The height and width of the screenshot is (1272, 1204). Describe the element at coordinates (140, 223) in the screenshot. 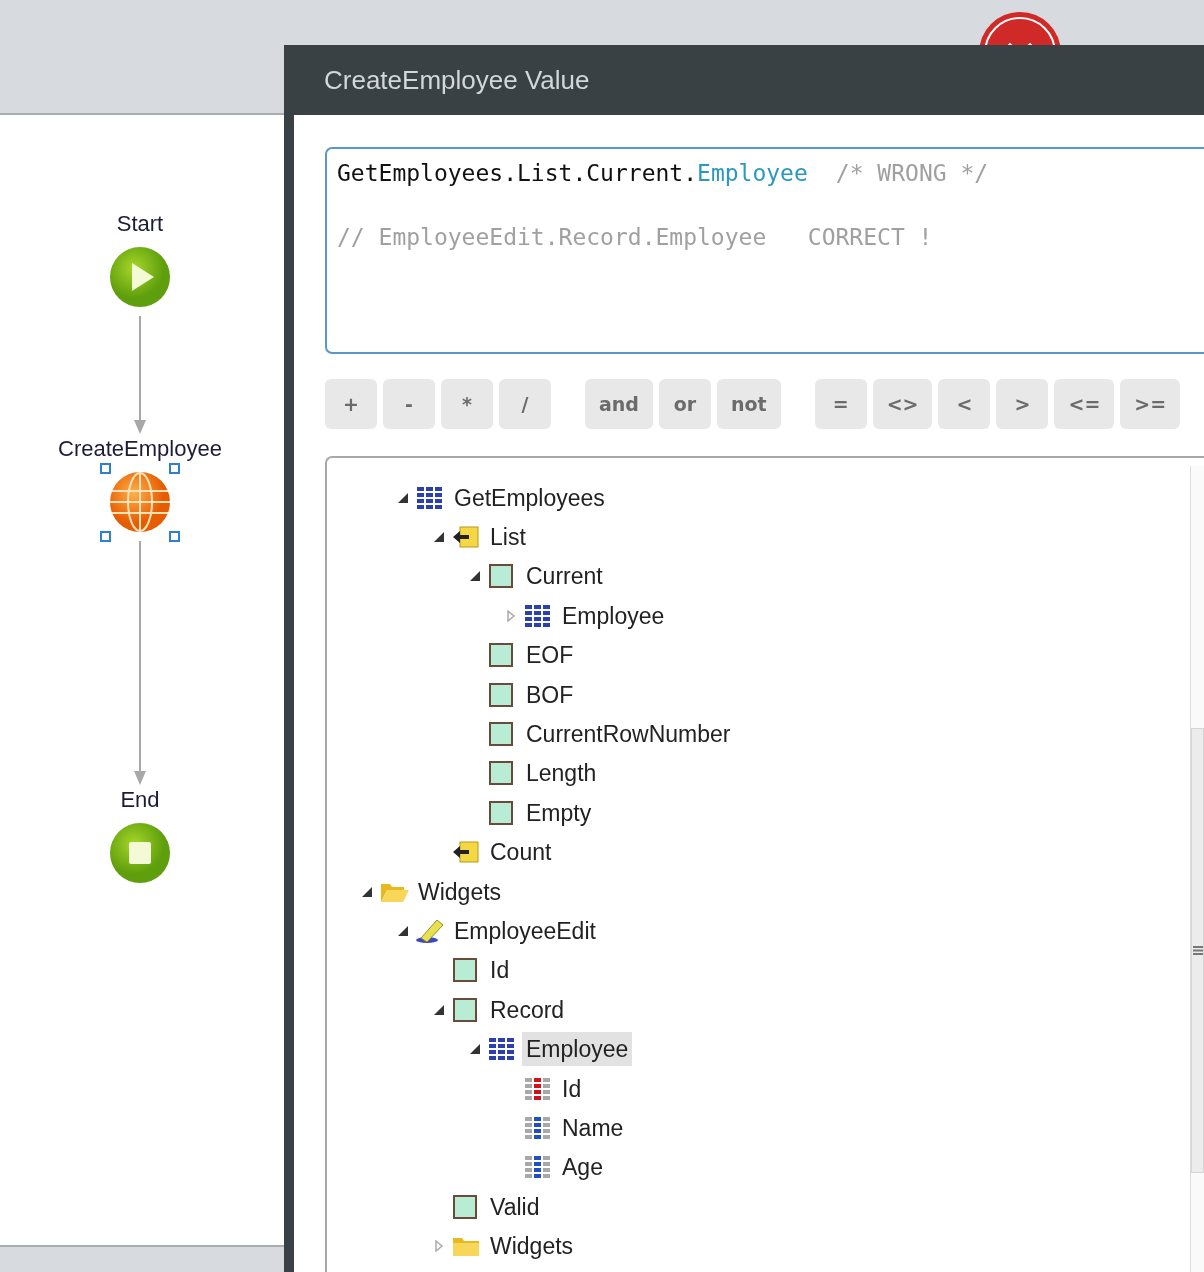

I see `node-label: Start` at that location.